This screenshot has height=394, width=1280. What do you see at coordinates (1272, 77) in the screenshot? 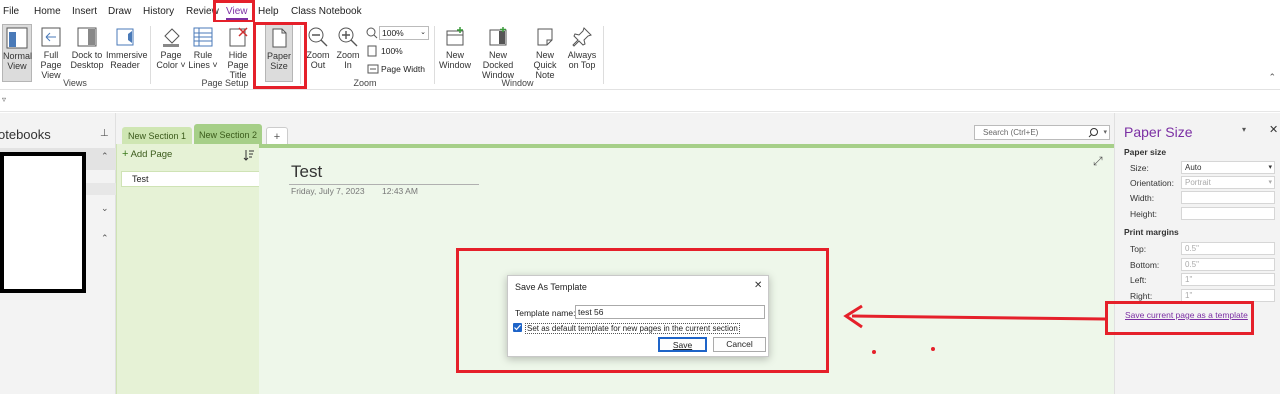
I see `ribbon-collapse-icon: ⌃` at bounding box center [1272, 77].